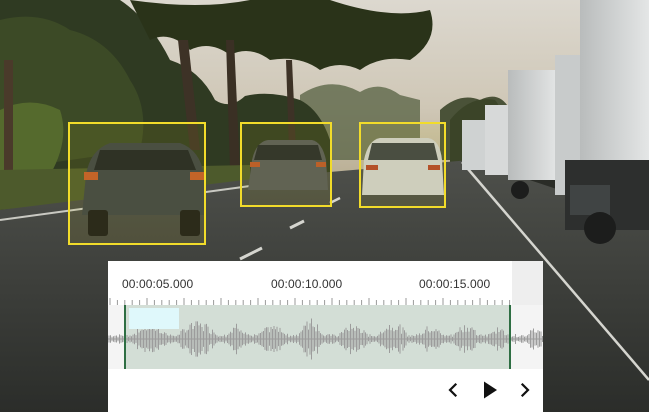 The height and width of the screenshot is (412, 649). What do you see at coordinates (510, 337) in the screenshot?
I see `selection-end-handle` at bounding box center [510, 337].